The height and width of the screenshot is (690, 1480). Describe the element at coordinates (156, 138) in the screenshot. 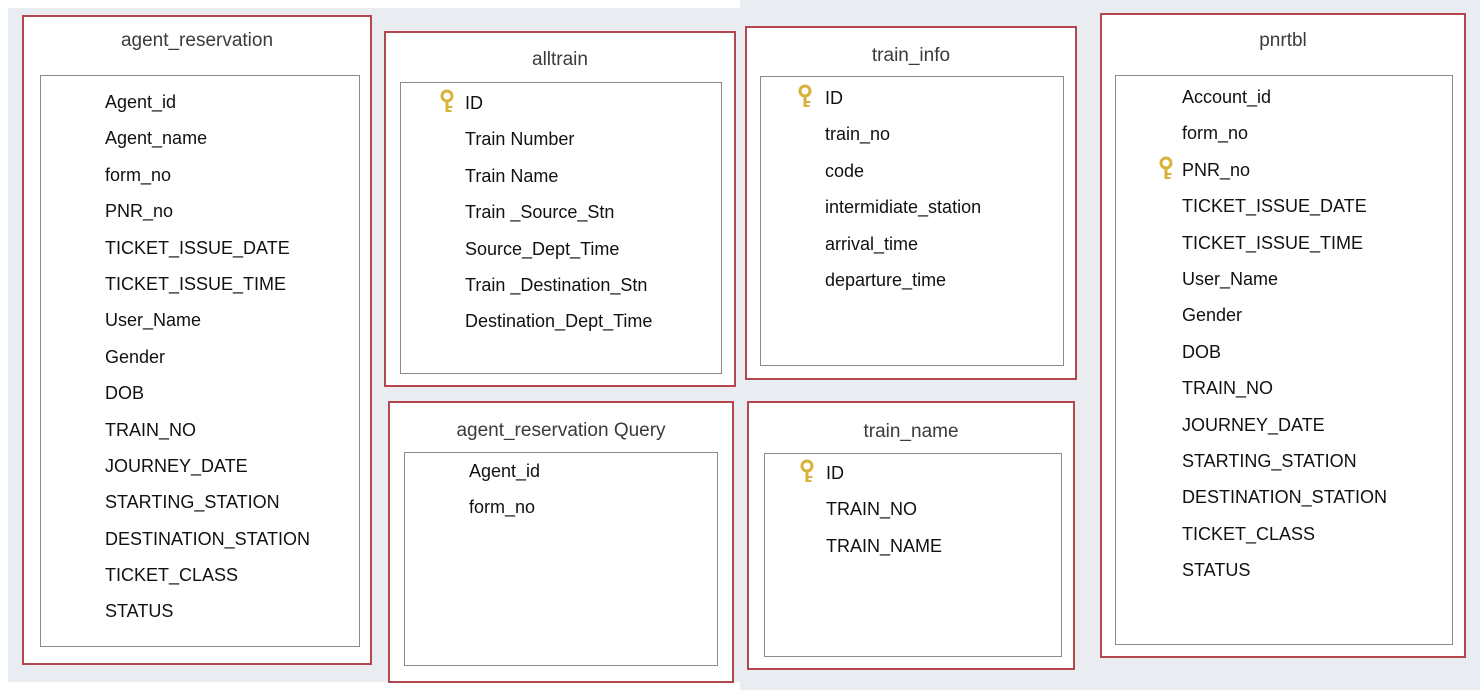

I see `field-label: Agent_name` at that location.